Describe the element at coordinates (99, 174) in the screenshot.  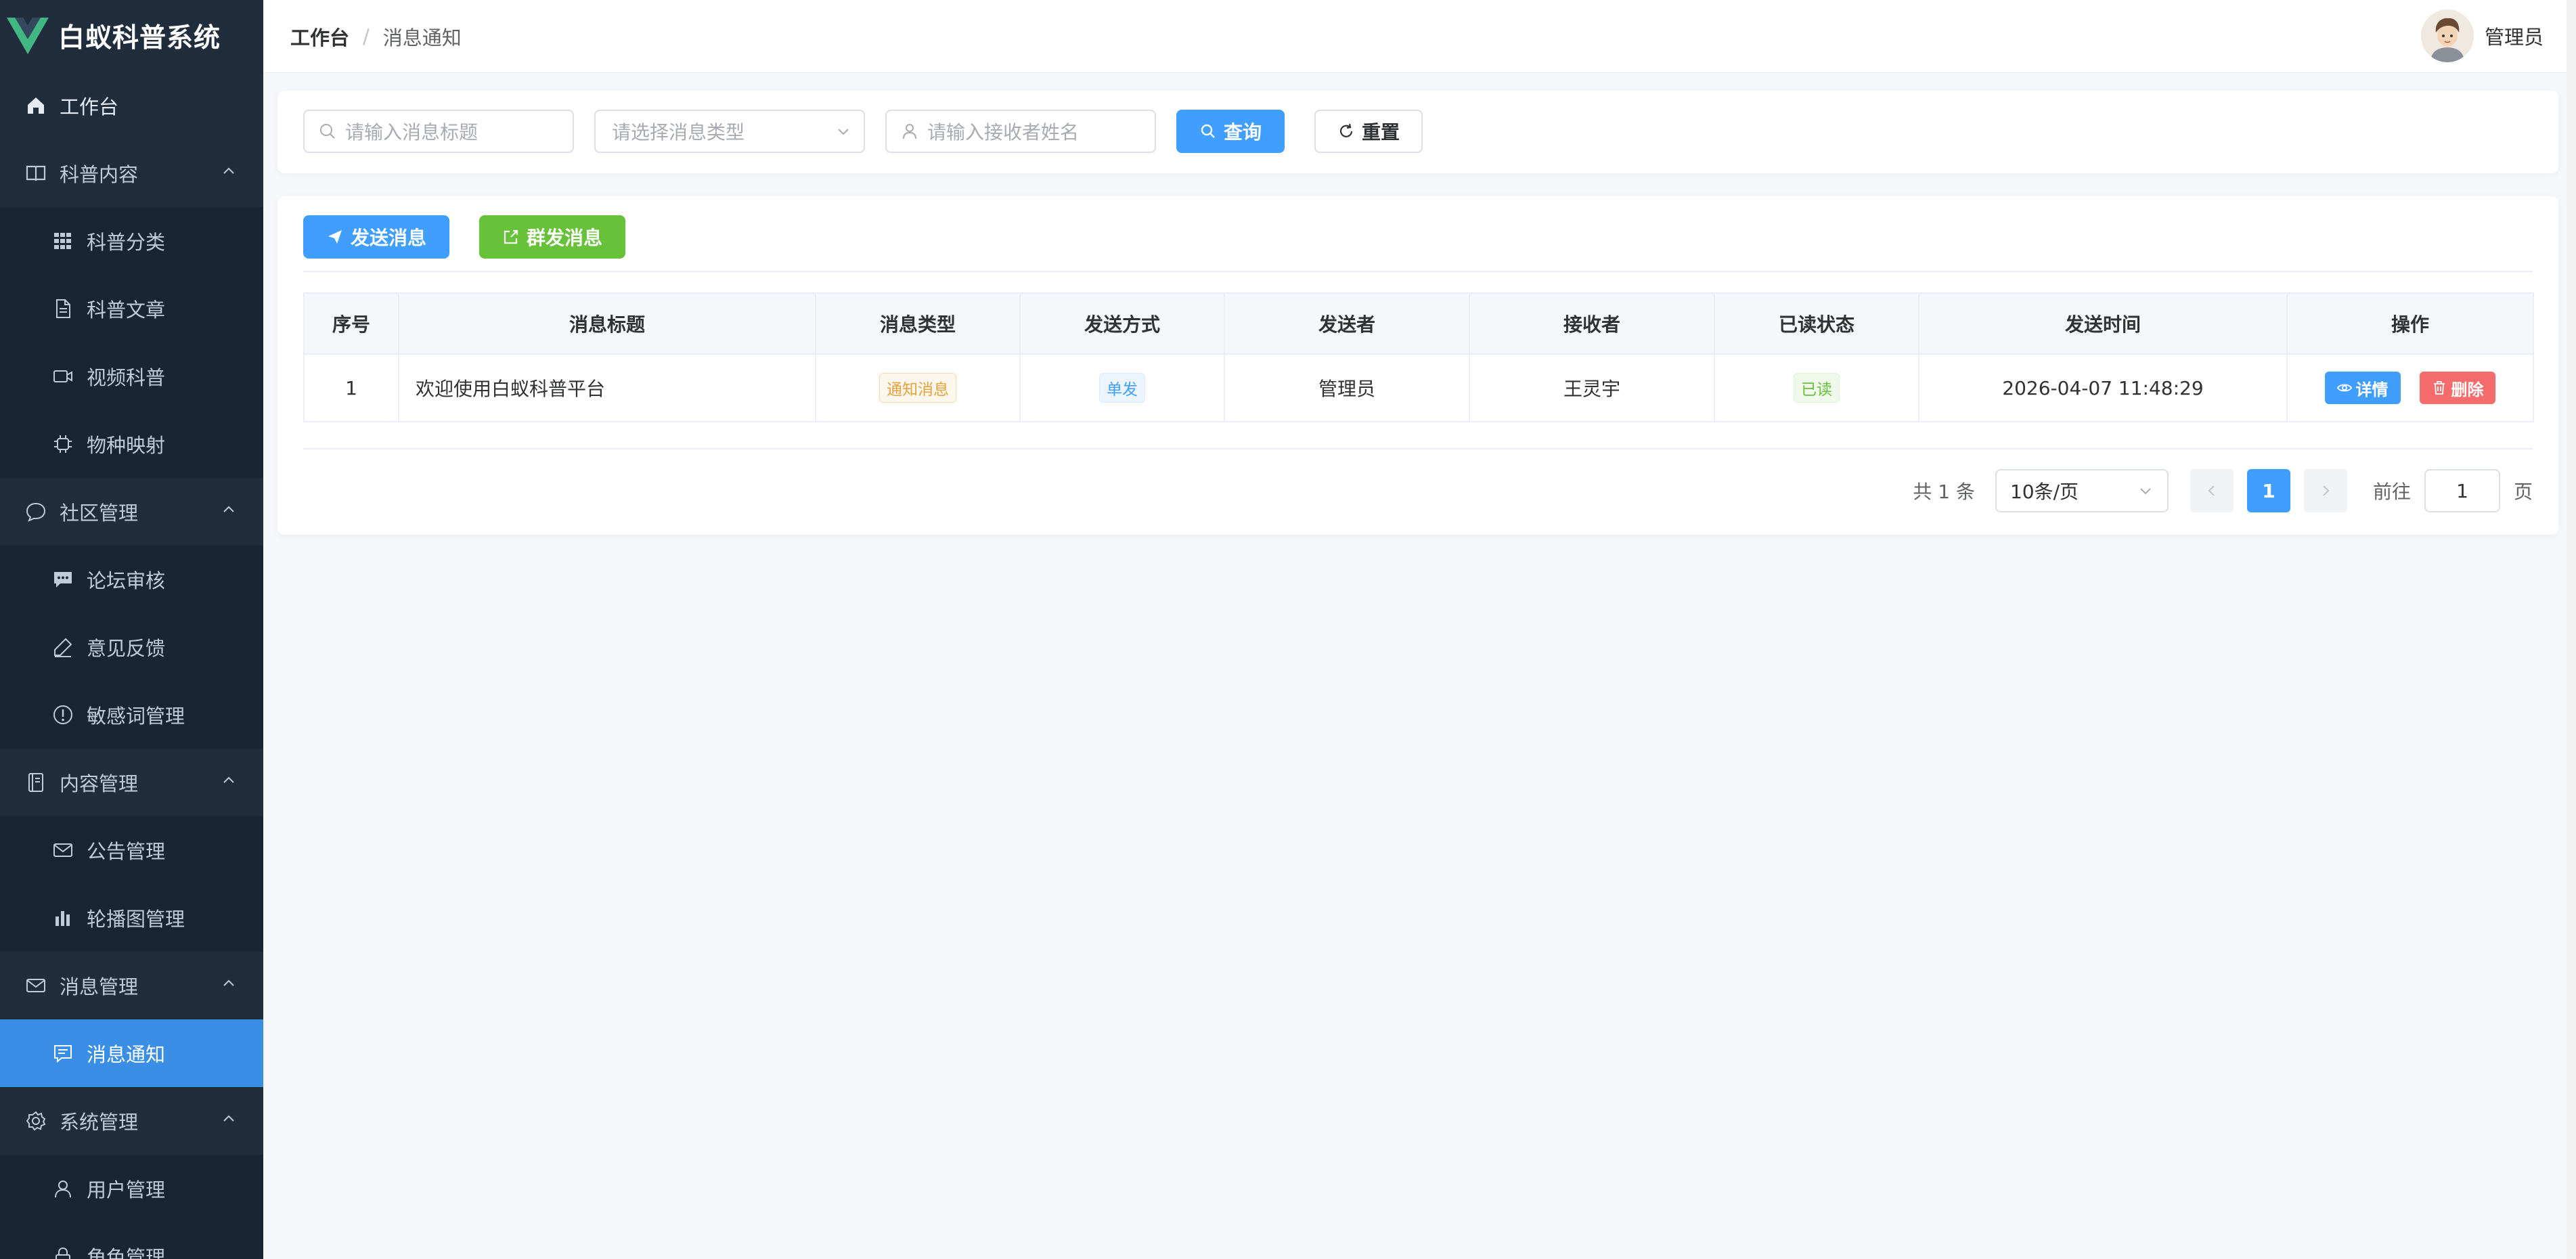
I see `sidebar-group-label: 科普内容` at that location.